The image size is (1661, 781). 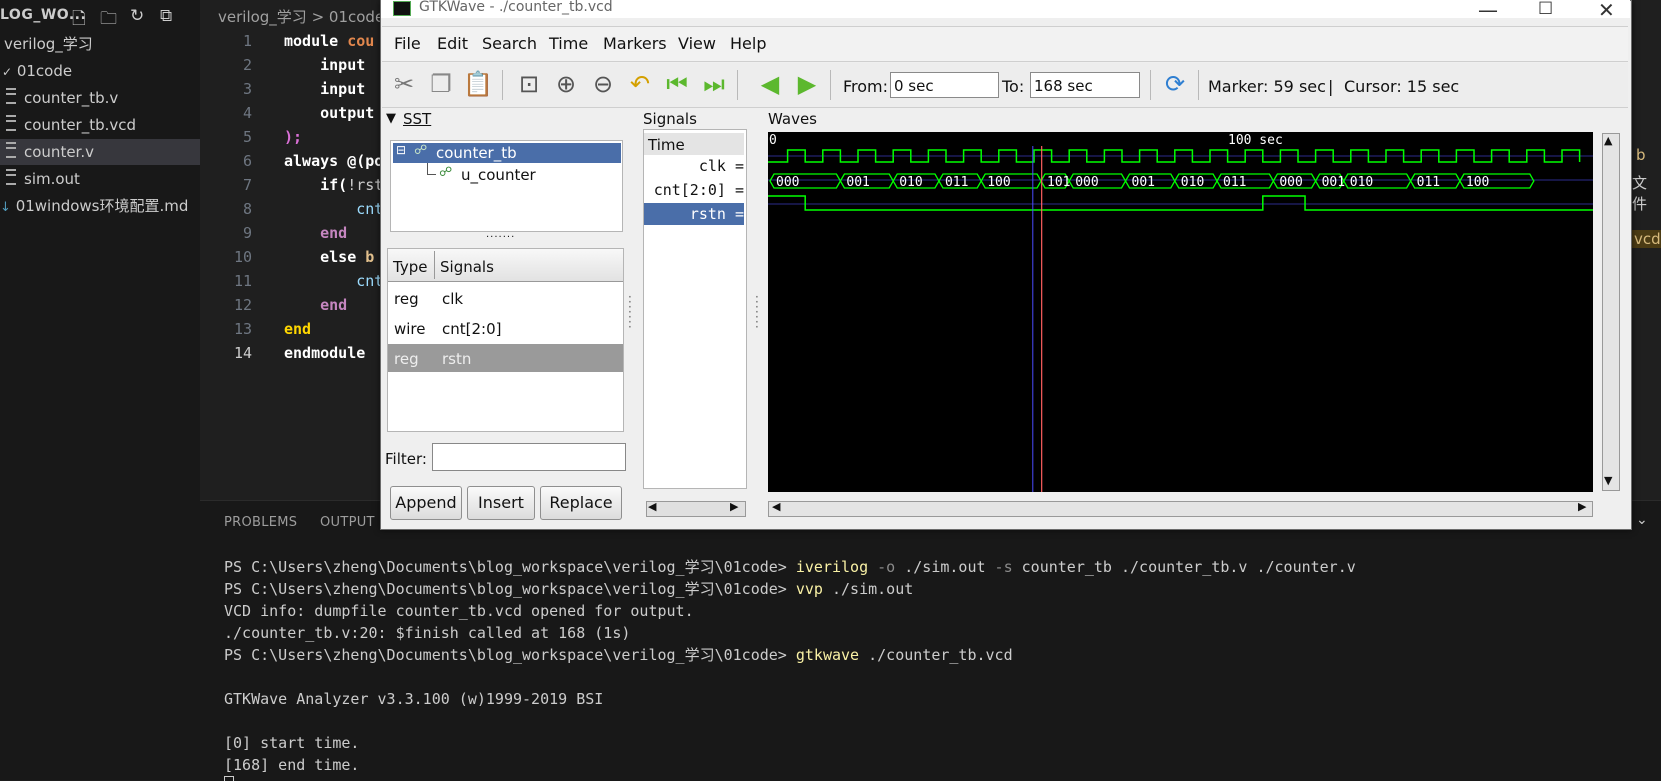 What do you see at coordinates (166, 16) in the screenshot?
I see `collapse-all-icon: ⧉` at bounding box center [166, 16].